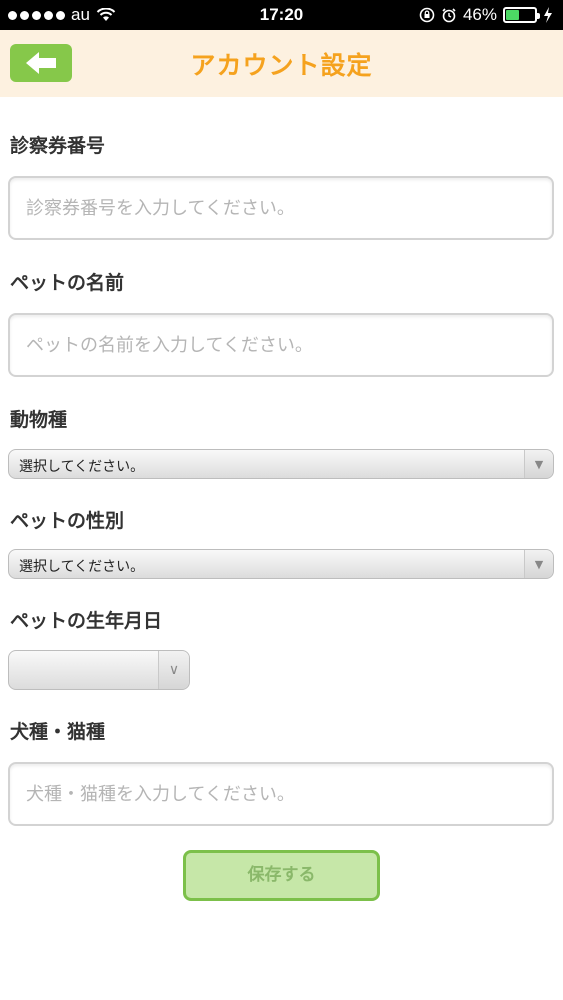 Image resolution: width=563 pixels, height=1000 pixels. I want to click on card-number-input, so click(281, 208).